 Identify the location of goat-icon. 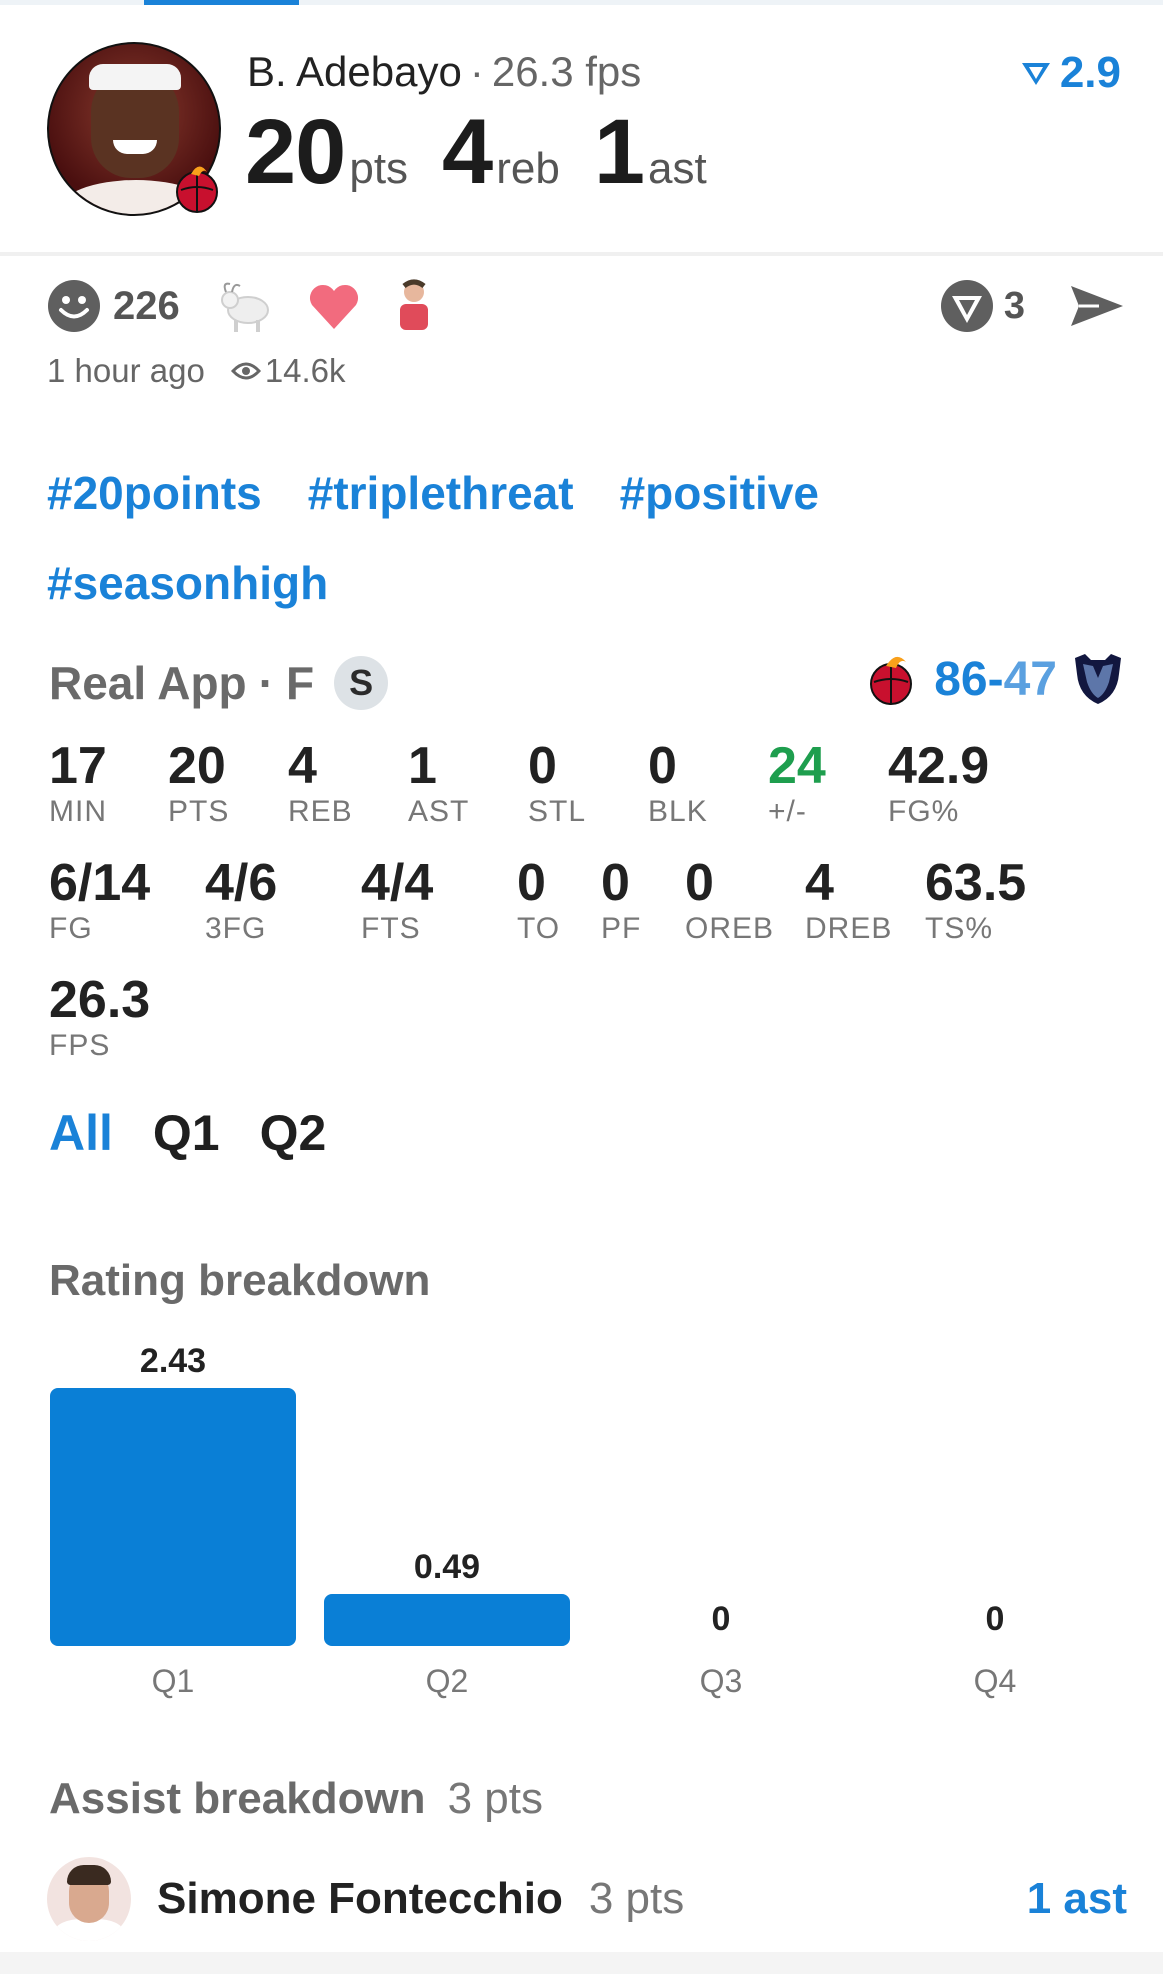
(246, 306).